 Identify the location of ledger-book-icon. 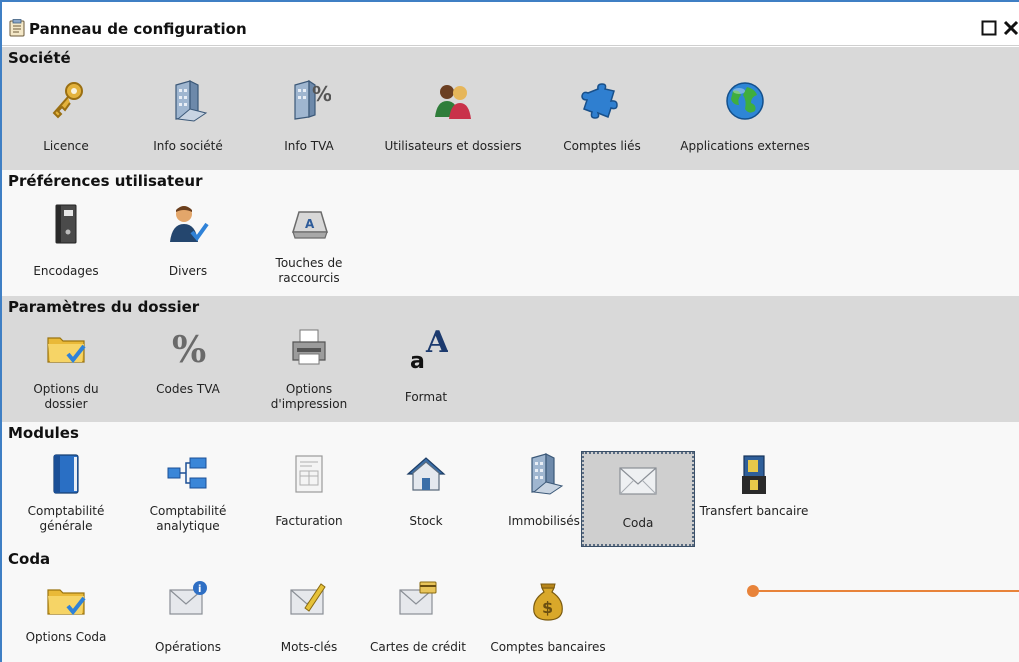
(66, 474).